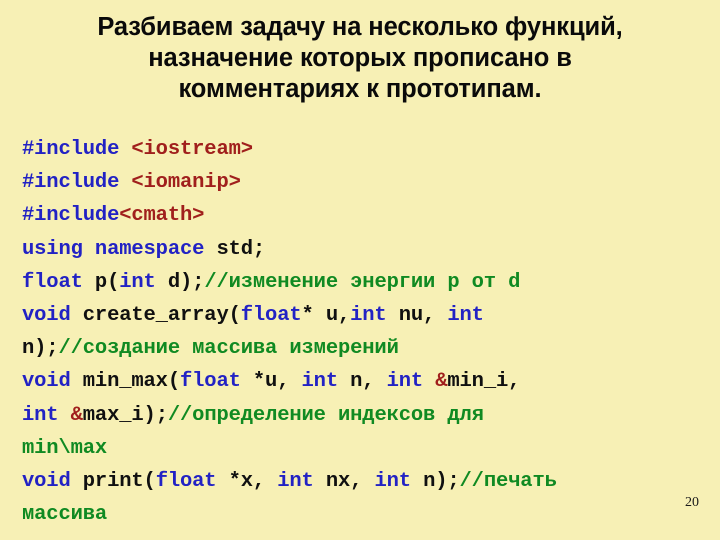 This screenshot has width=720, height=540. Describe the element at coordinates (65, 448) in the screenshot. I see `code-token: min\max` at that location.